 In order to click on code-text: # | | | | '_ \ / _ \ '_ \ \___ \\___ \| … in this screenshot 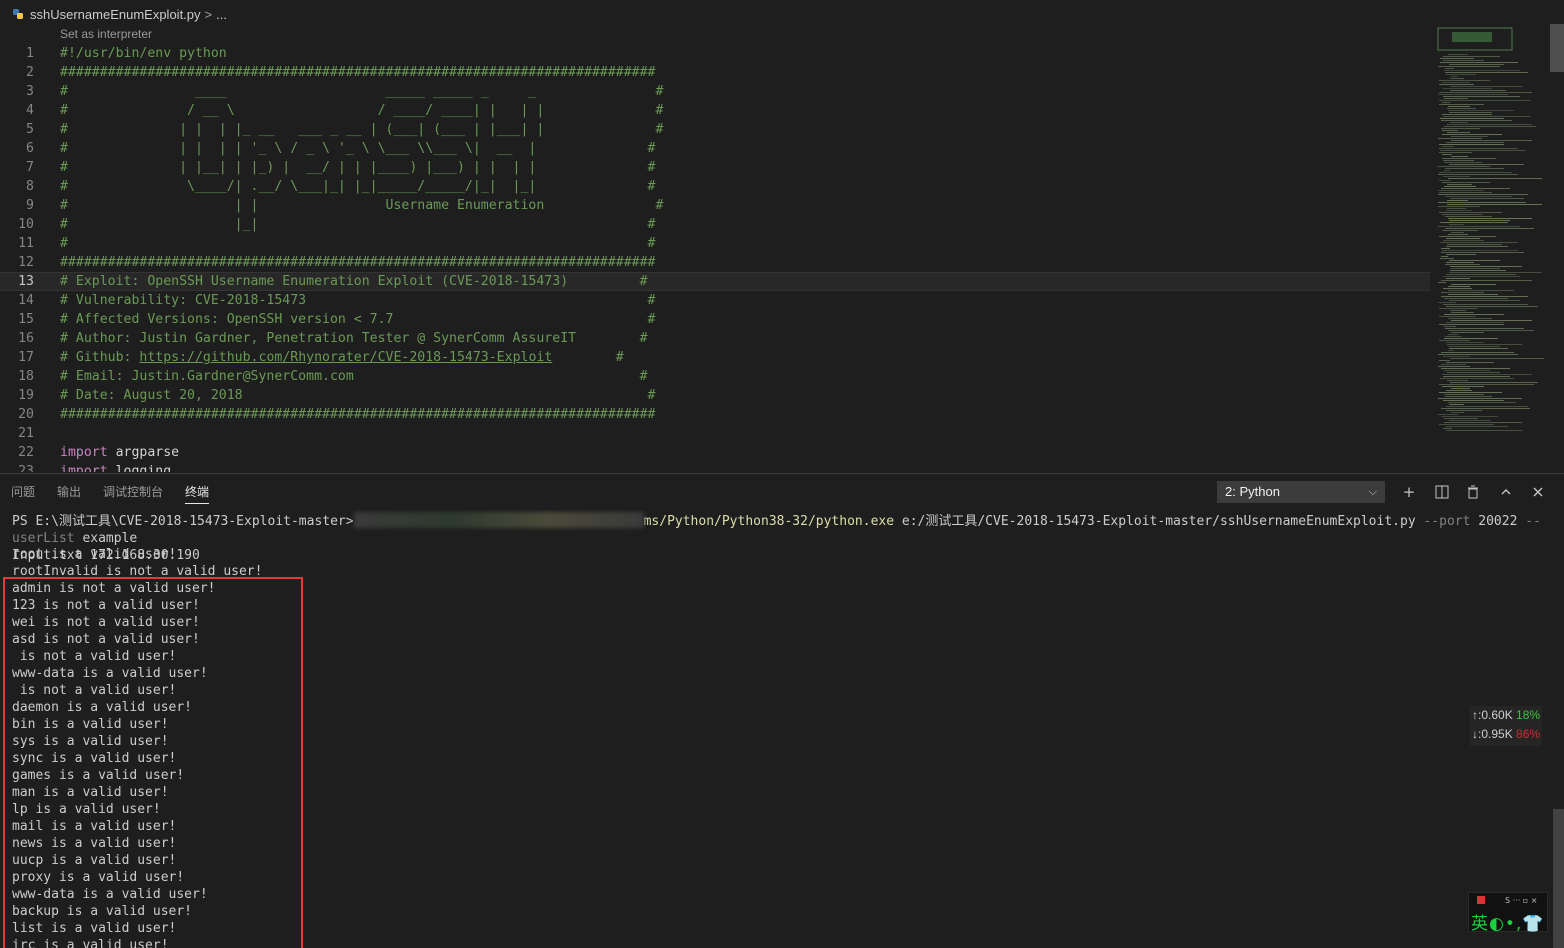, I will do `click(358, 148)`.